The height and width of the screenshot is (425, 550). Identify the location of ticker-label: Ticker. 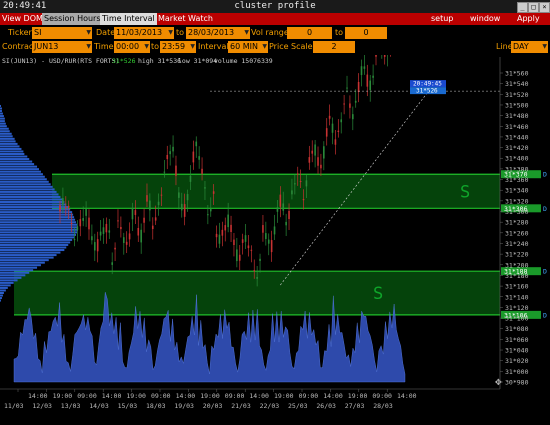
(20, 32).